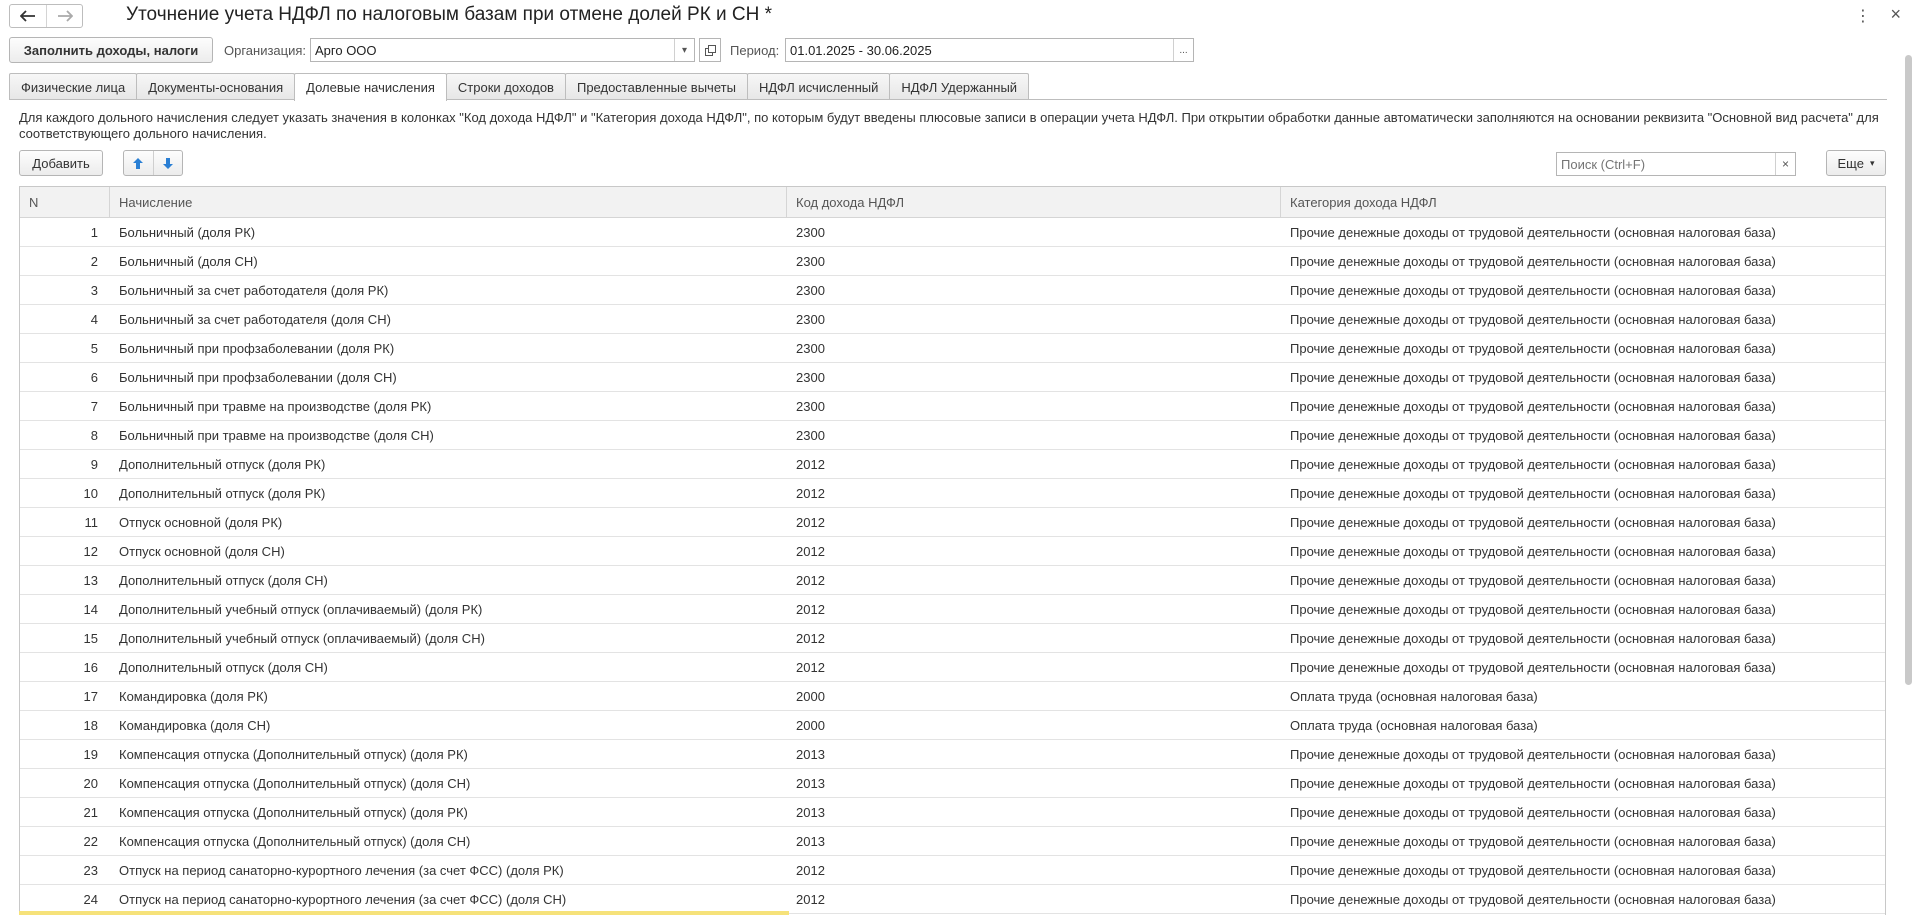 Image resolution: width=1913 pixels, height=915 pixels. Describe the element at coordinates (1895, 14) in the screenshot. I see `close-icon: ×` at that location.